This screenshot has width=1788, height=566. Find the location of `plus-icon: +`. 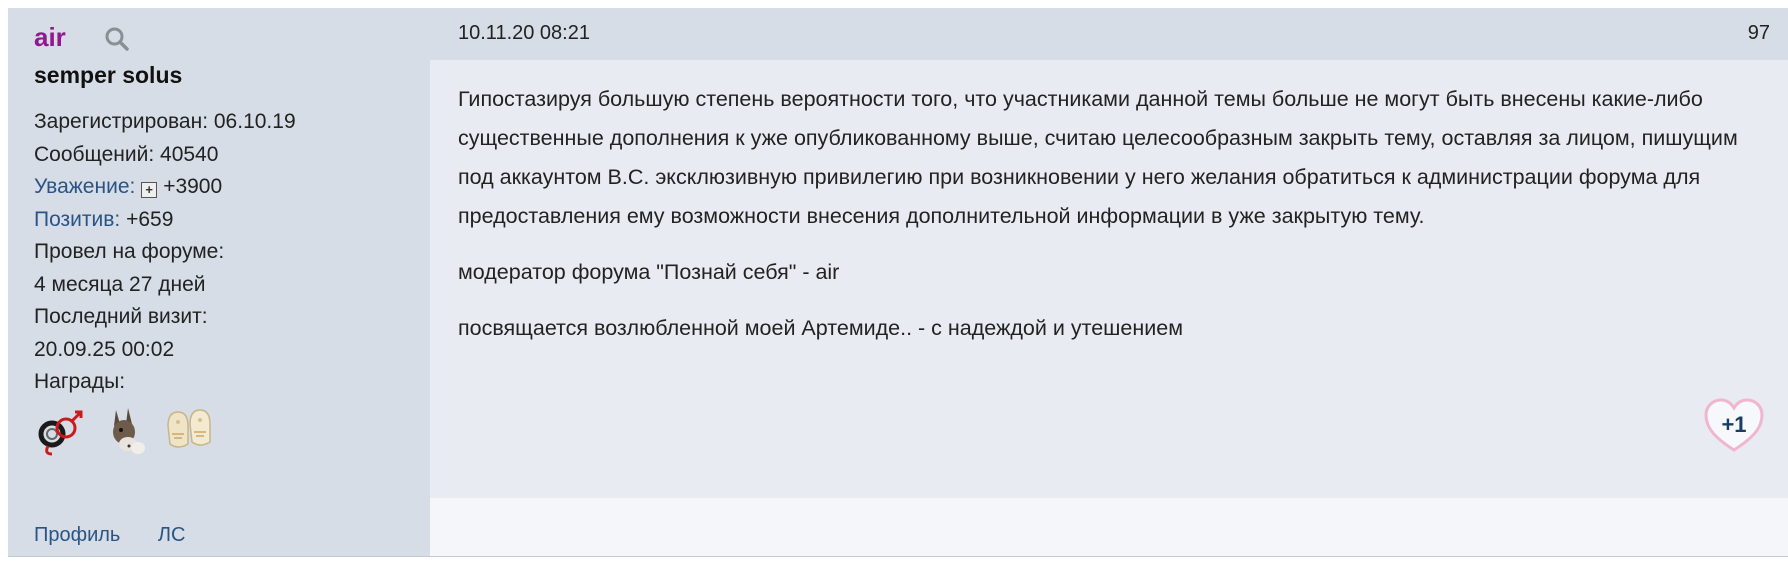

plus-icon: + is located at coordinates (149, 190).